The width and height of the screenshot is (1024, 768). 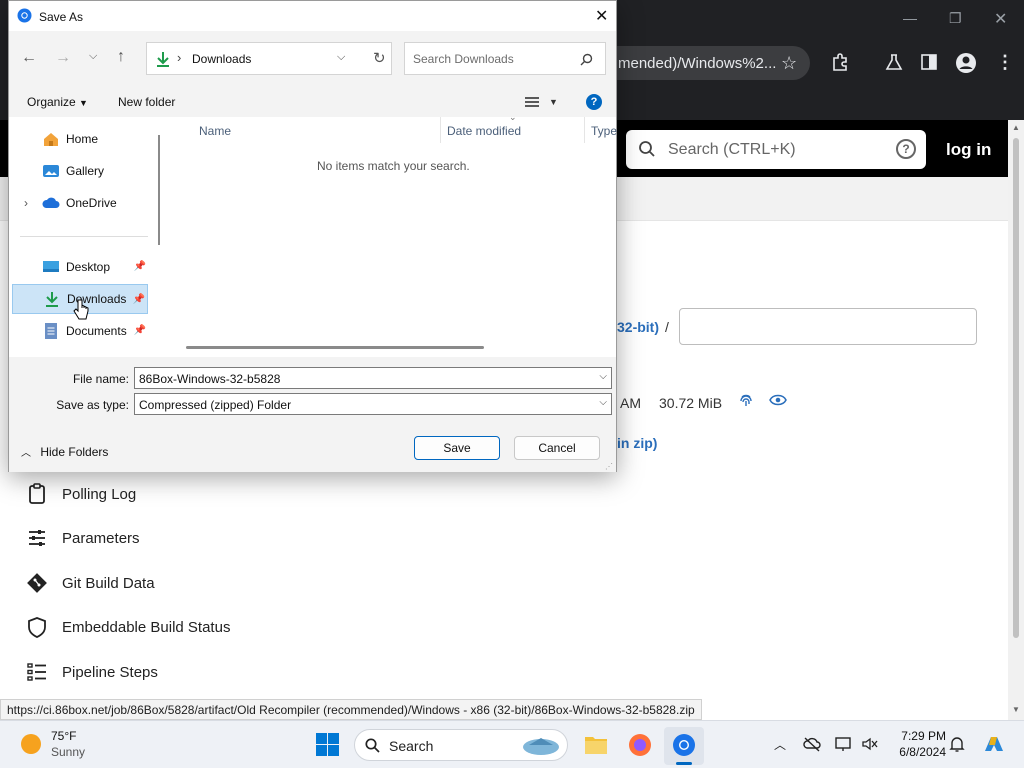 What do you see at coordinates (37, 583) in the screenshot?
I see `git-icon` at bounding box center [37, 583].